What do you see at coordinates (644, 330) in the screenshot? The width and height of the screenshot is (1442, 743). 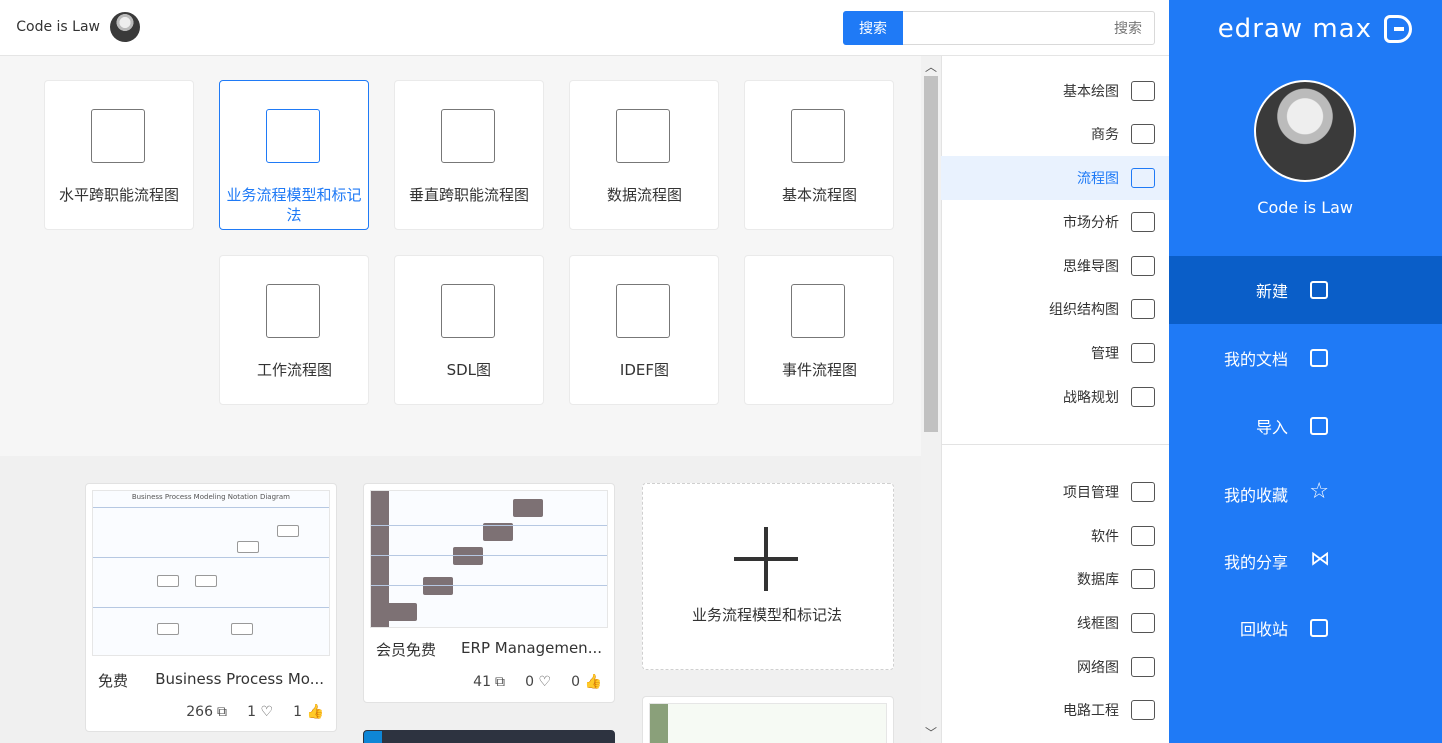 I see `template-card: IDEF图` at bounding box center [644, 330].